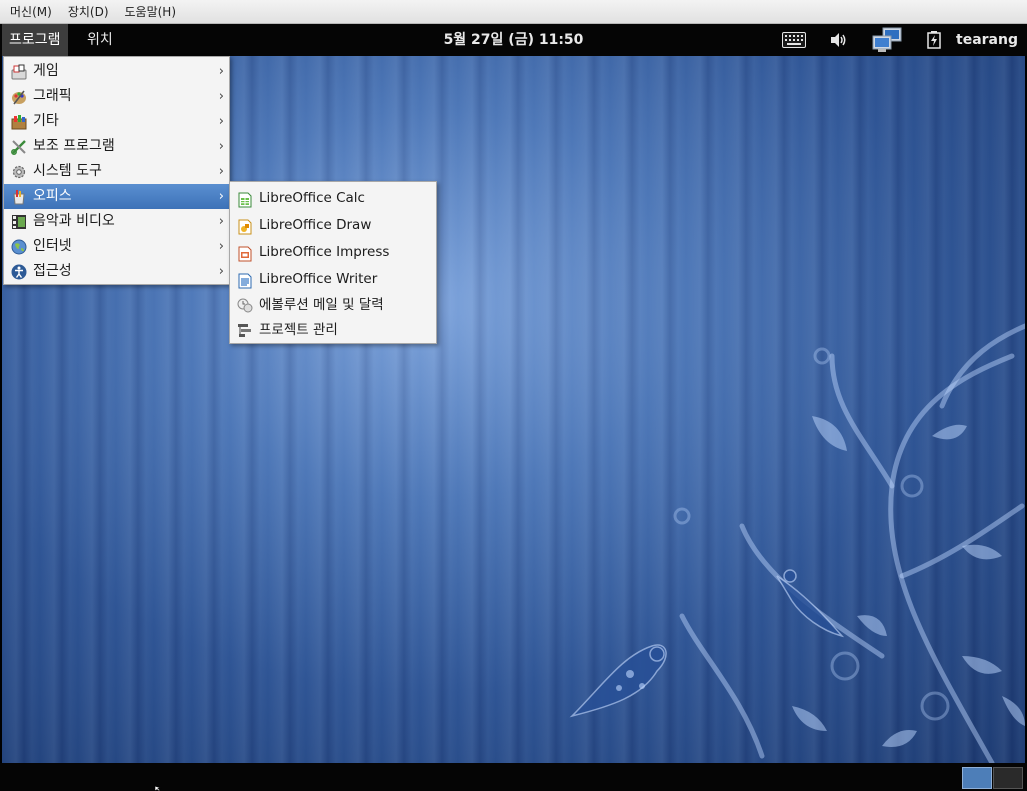 The height and width of the screenshot is (791, 1027). What do you see at coordinates (19, 72) in the screenshot?
I see `games-icon` at bounding box center [19, 72].